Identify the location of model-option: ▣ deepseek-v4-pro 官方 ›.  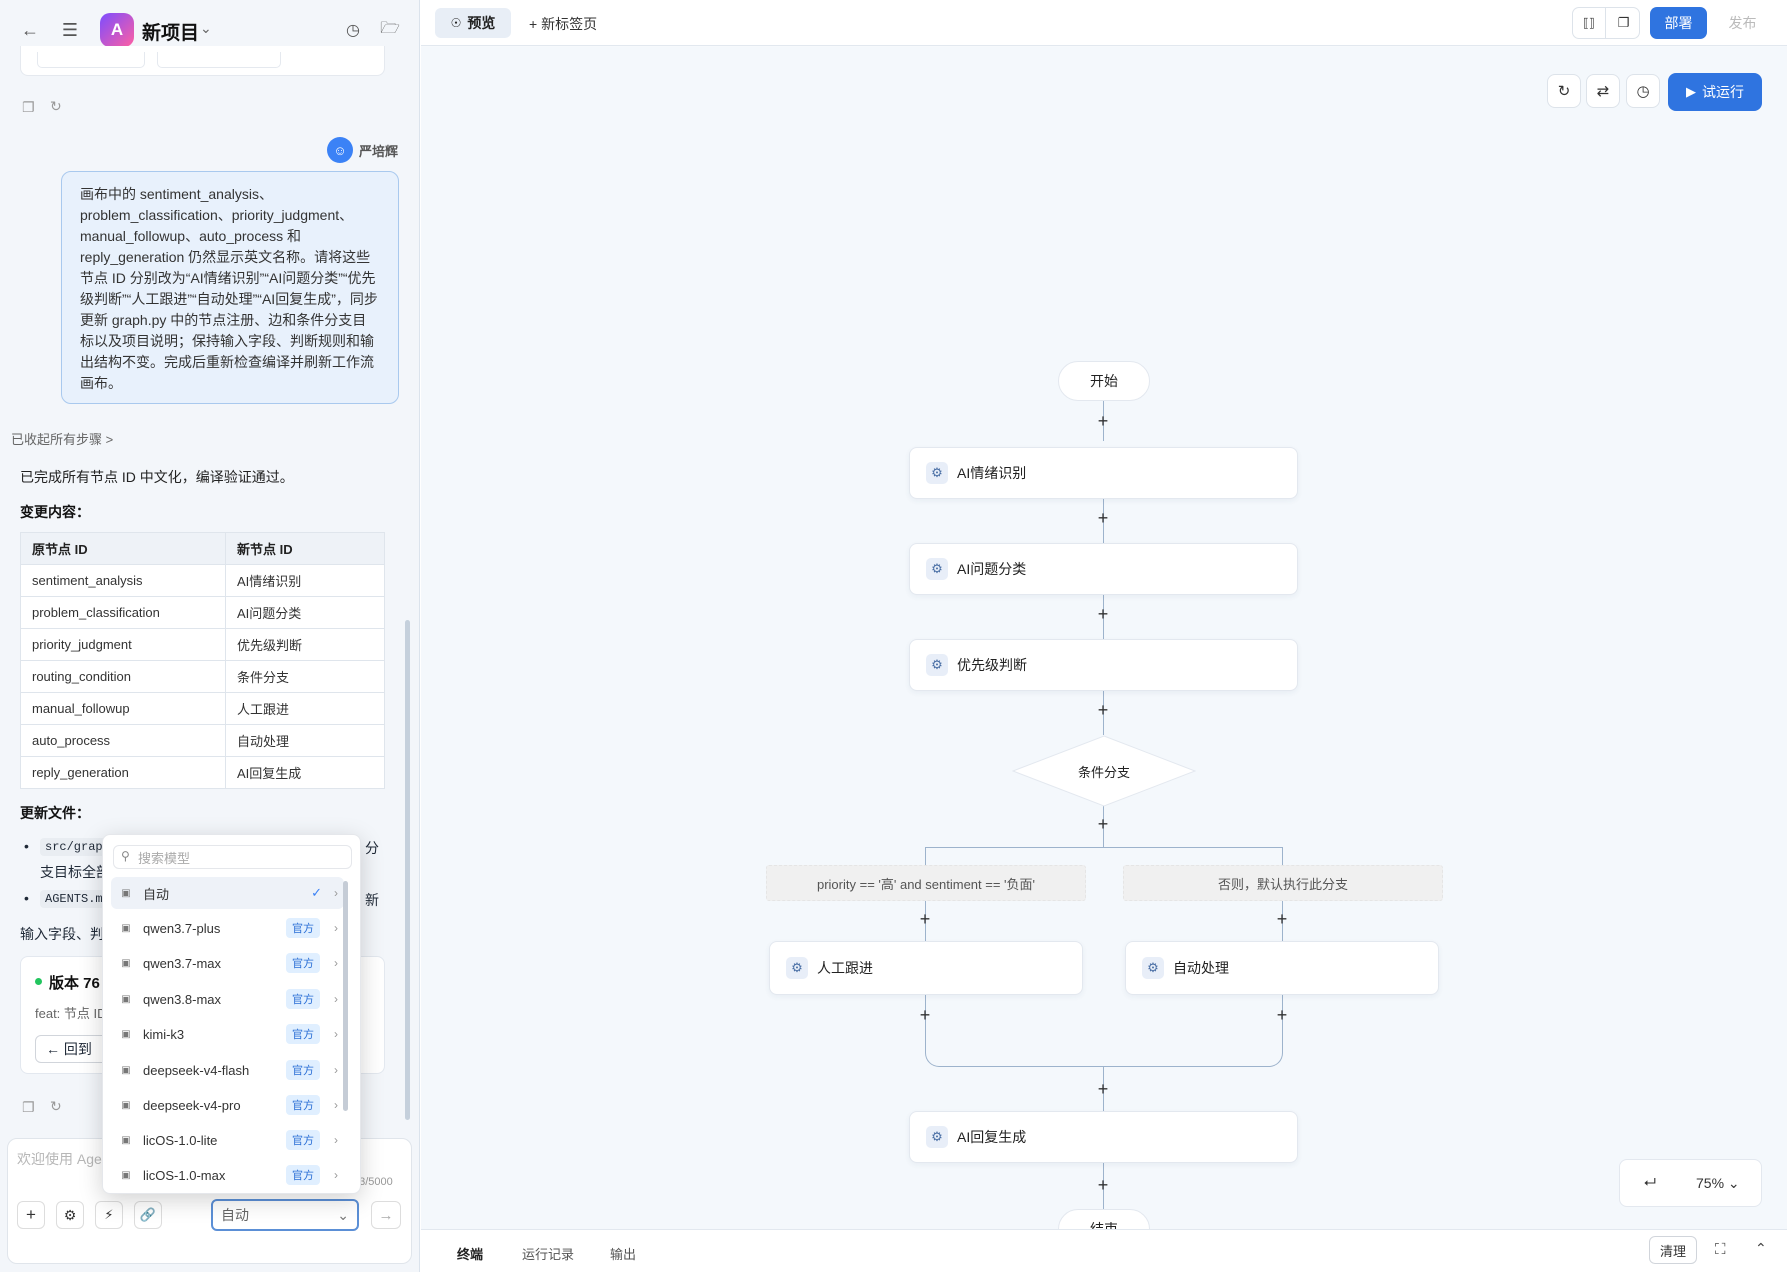
(227, 1105).